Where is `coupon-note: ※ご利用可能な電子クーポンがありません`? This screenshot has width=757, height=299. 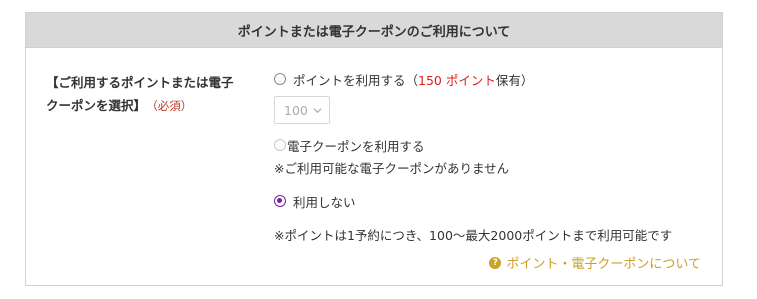
coupon-note: ※ご利用可能な電子クーポンがありません is located at coordinates (392, 168).